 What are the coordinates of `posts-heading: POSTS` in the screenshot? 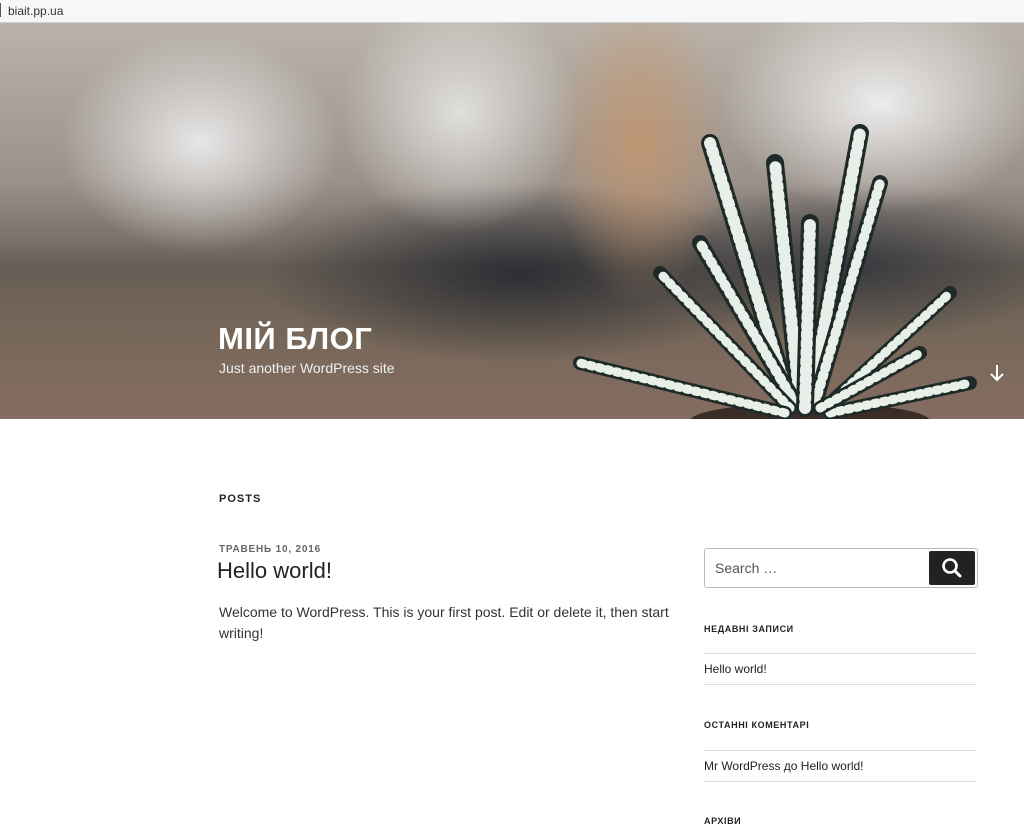 It's located at (240, 499).